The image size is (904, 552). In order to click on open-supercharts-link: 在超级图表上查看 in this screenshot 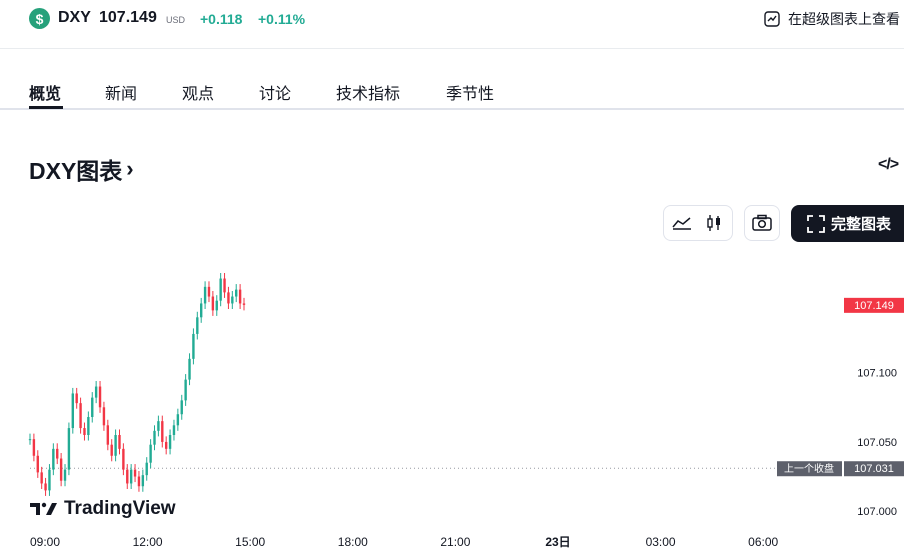, I will do `click(832, 19)`.